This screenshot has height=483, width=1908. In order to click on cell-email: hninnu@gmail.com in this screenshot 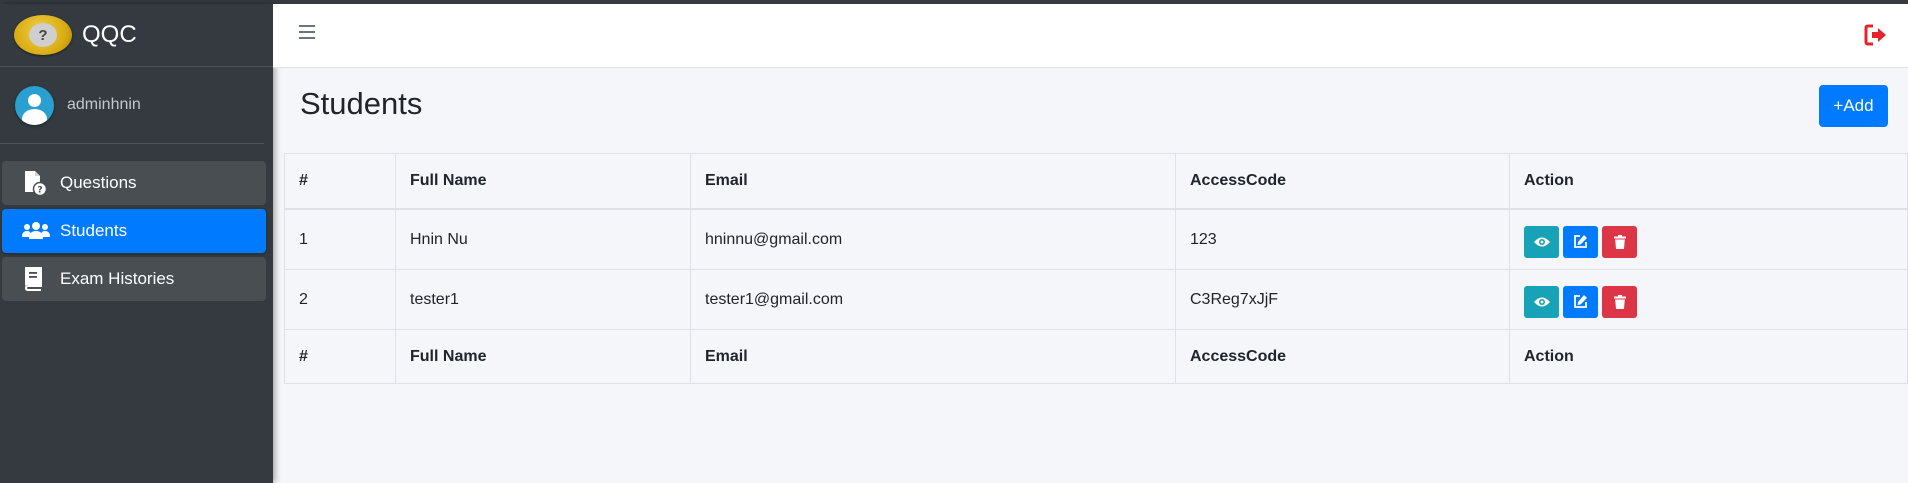, I will do `click(933, 239)`.